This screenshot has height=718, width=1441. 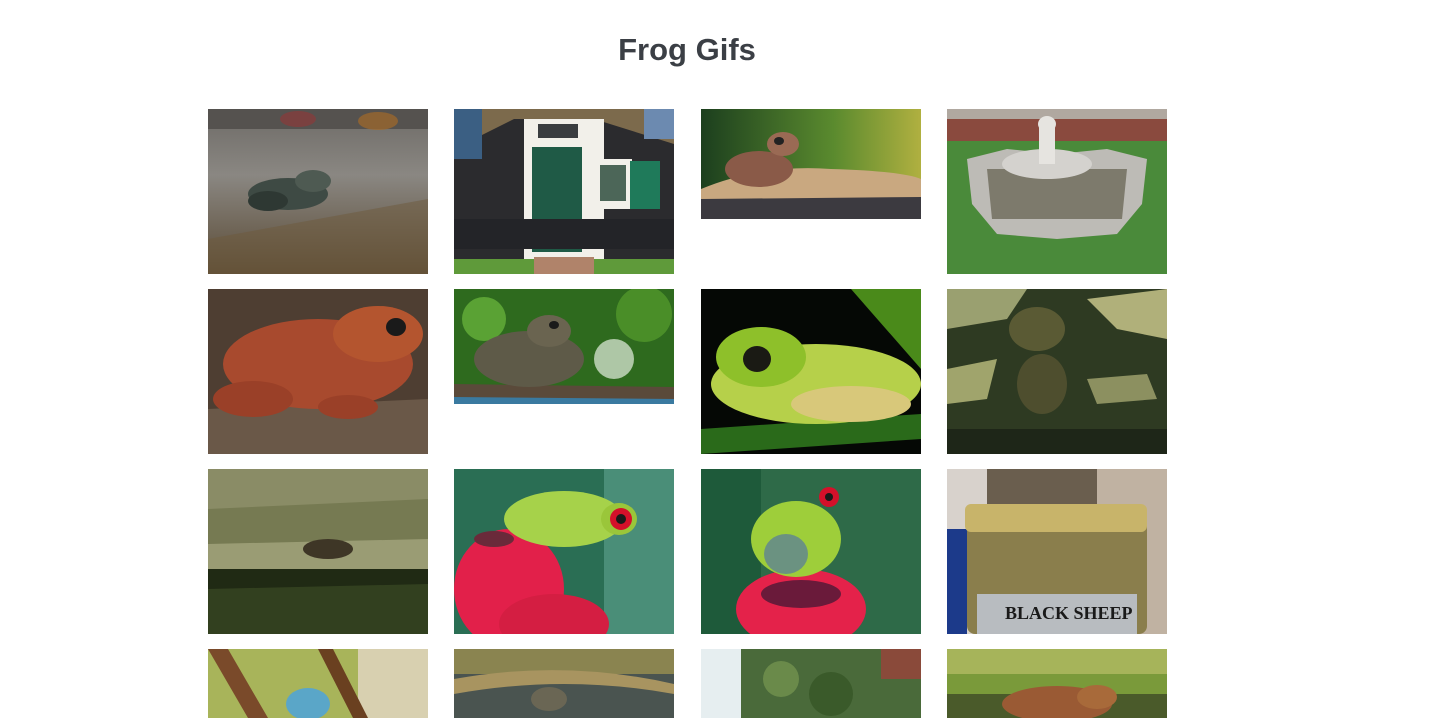 What do you see at coordinates (687, 49) in the screenshot?
I see `page-title: Frog Gifs` at bounding box center [687, 49].